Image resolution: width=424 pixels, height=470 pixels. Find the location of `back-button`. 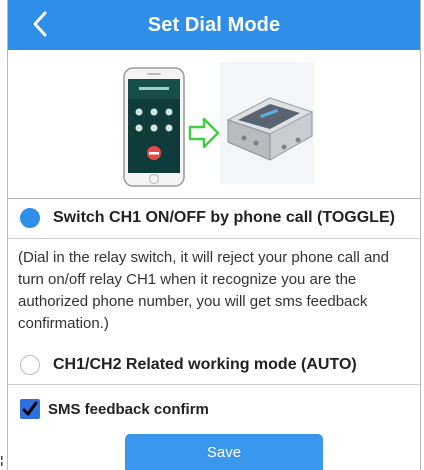

back-button is located at coordinates (40, 24).